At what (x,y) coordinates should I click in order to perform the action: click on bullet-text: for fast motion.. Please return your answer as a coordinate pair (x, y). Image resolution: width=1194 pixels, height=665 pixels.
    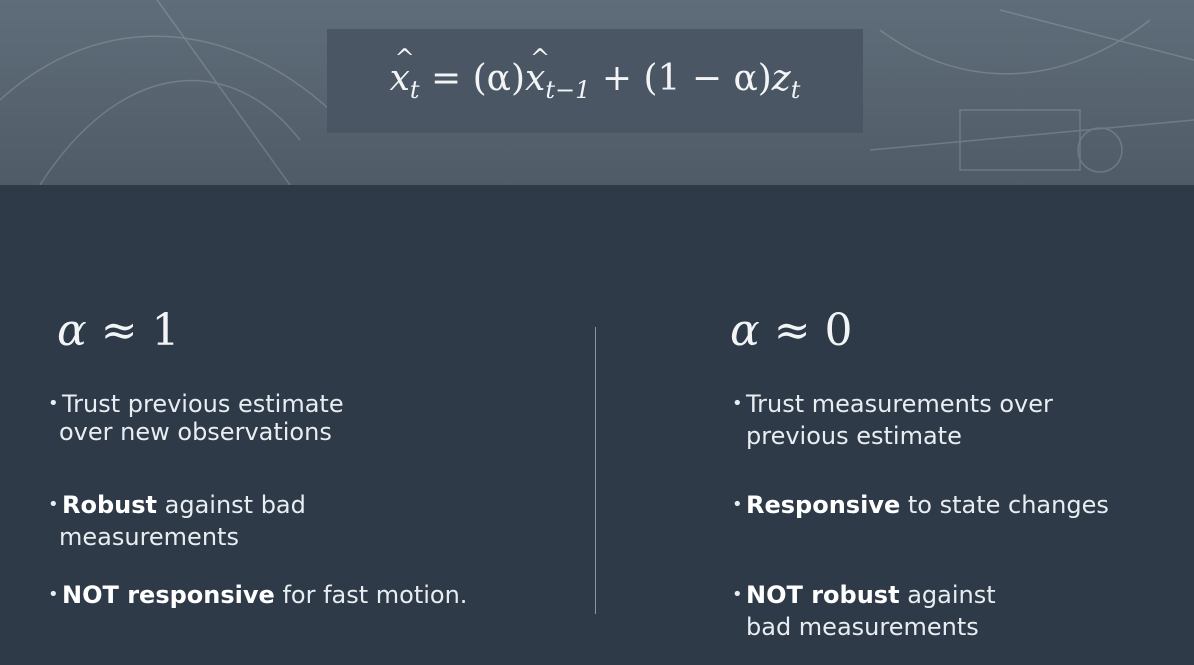
    Looking at the image, I should click on (371, 595).